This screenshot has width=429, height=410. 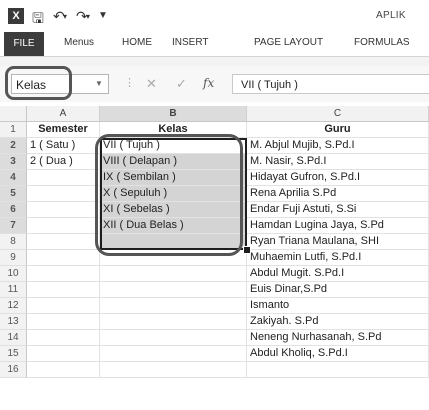 I want to click on row-header: 7, so click(x=13, y=226).